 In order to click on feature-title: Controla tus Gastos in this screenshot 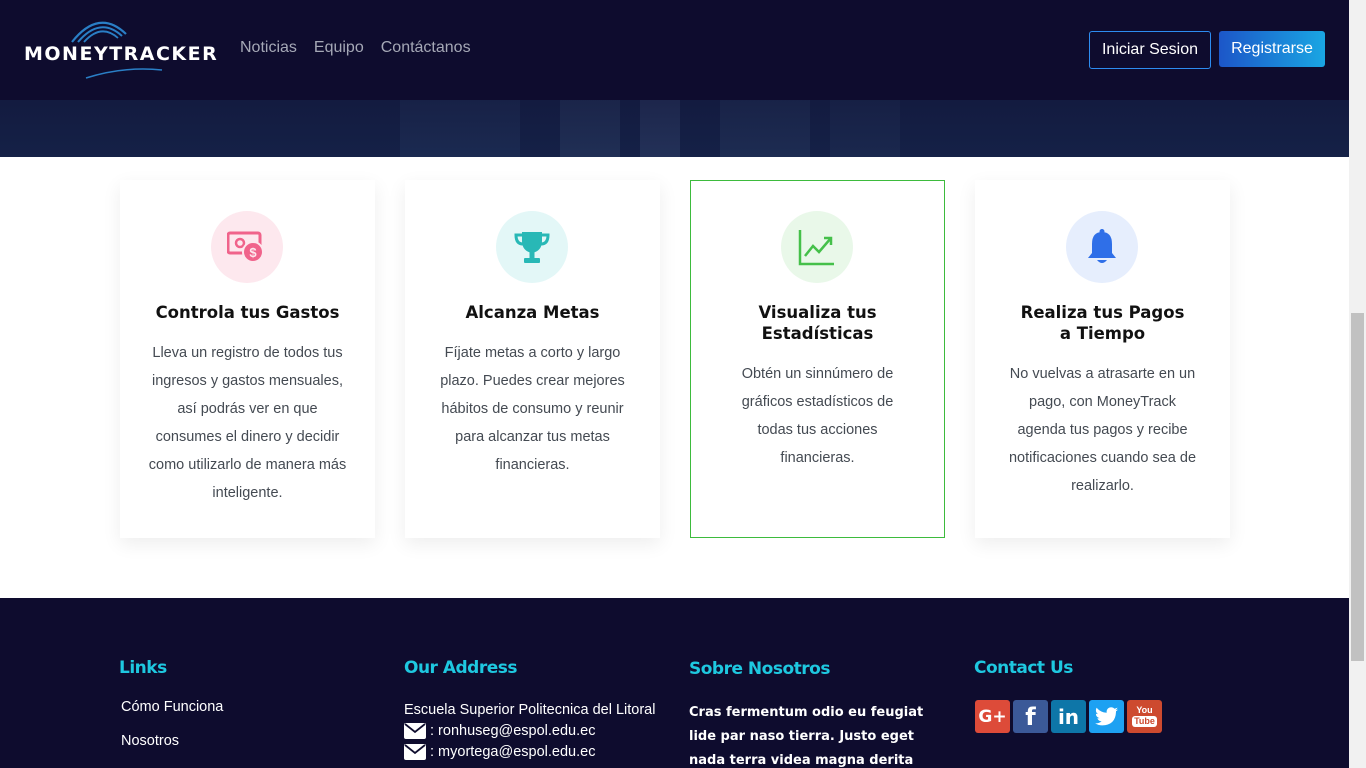, I will do `click(247, 312)`.